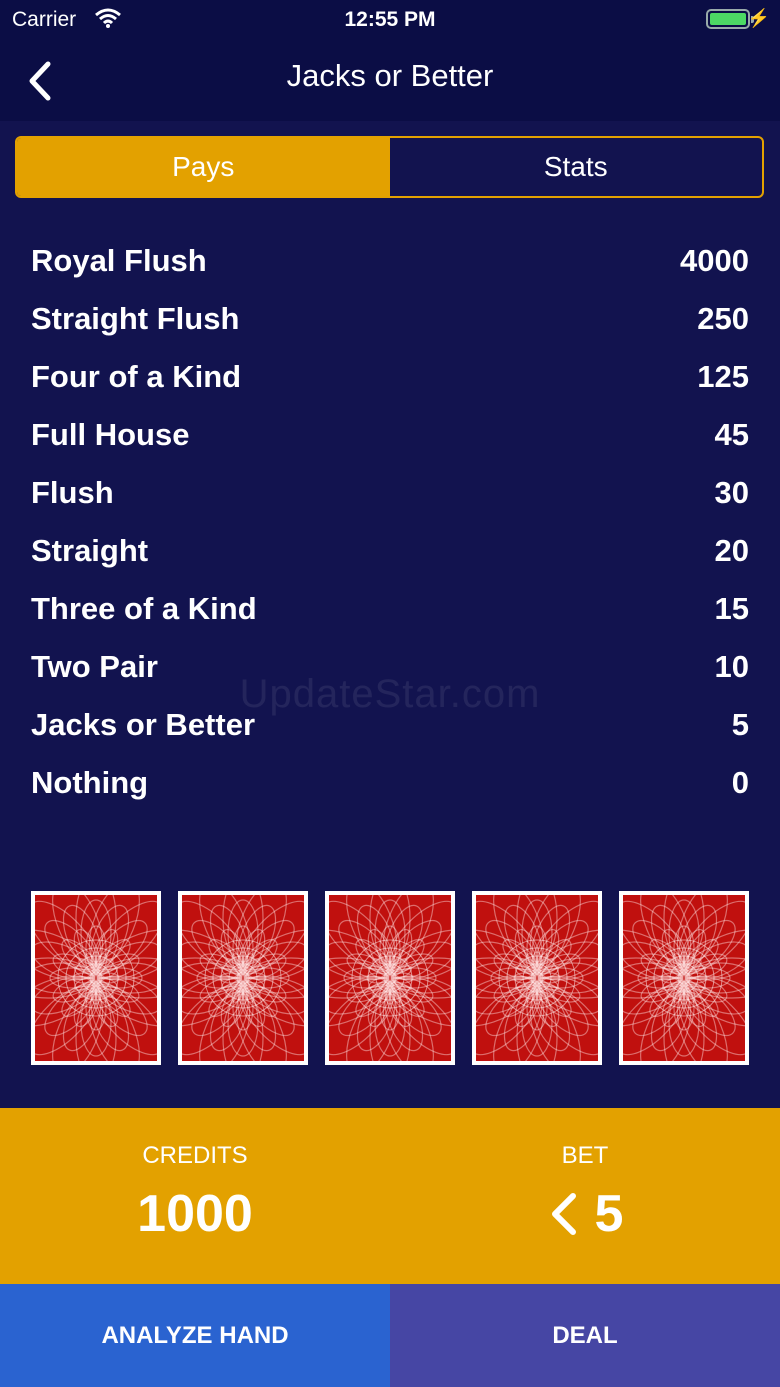 The width and height of the screenshot is (780, 1387). Describe the element at coordinates (609, 1214) in the screenshot. I see `bet-value: 5` at that location.